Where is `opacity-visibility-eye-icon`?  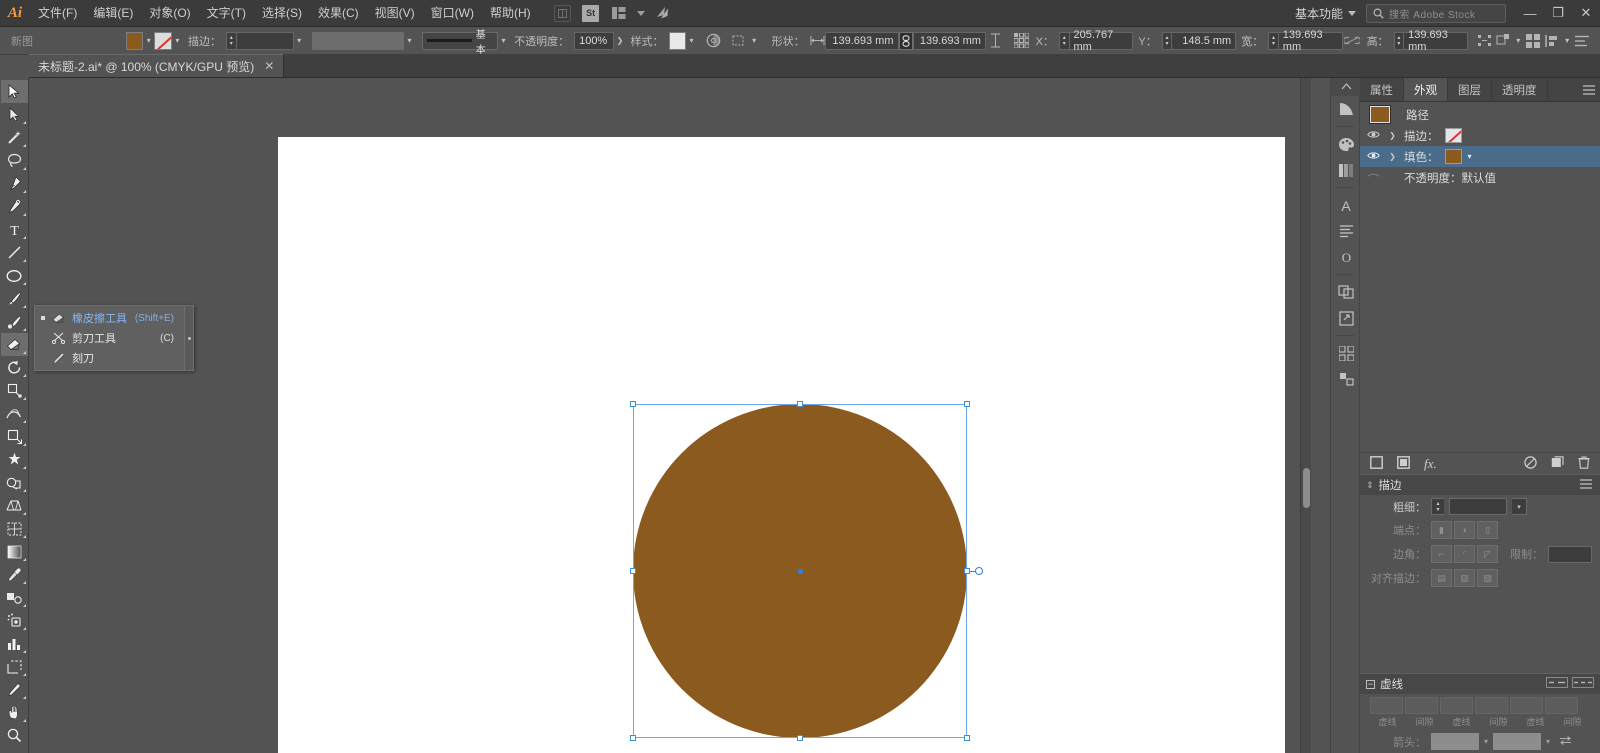 opacity-visibility-eye-icon is located at coordinates (1373, 178).